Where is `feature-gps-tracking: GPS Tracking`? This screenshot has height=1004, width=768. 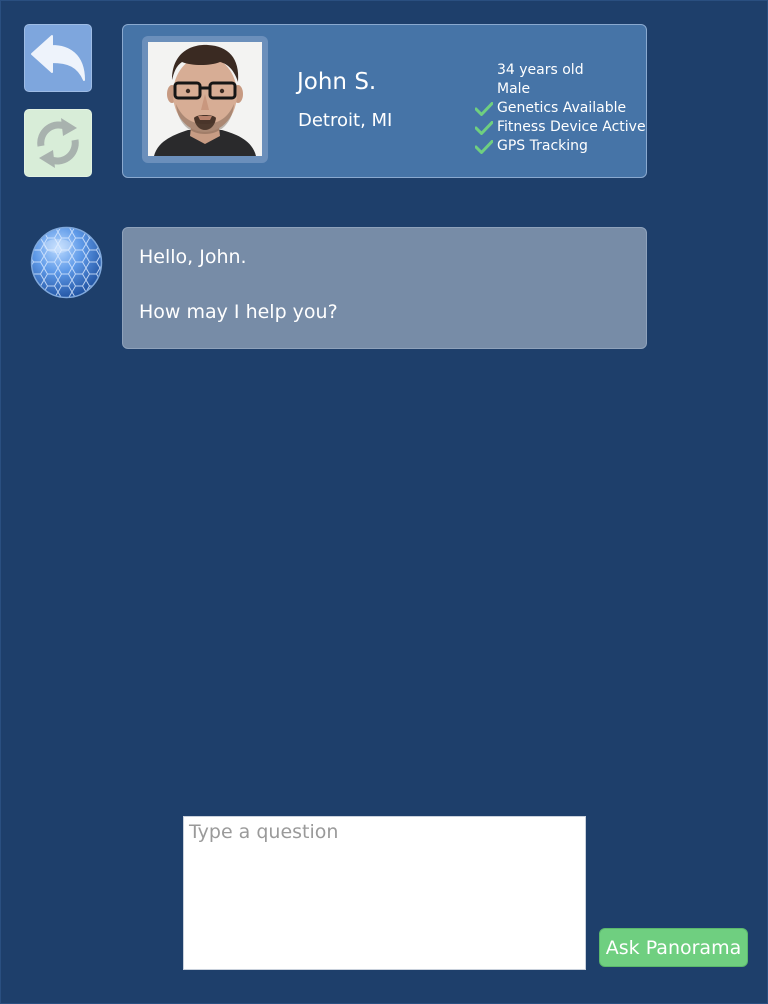
feature-gps-tracking: GPS Tracking is located at coordinates (559, 146).